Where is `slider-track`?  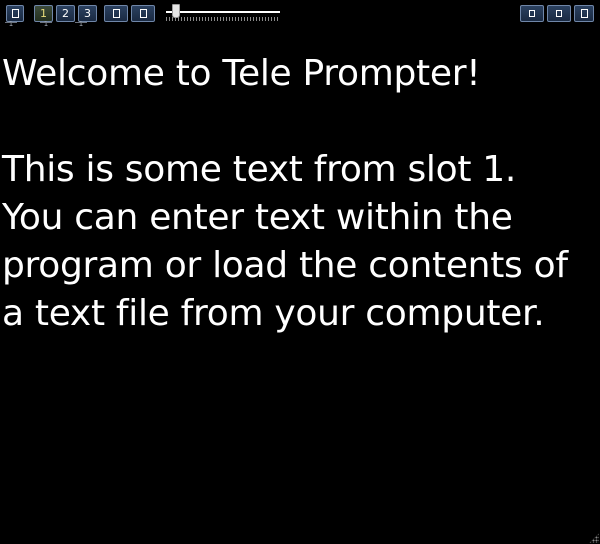 slider-track is located at coordinates (223, 12).